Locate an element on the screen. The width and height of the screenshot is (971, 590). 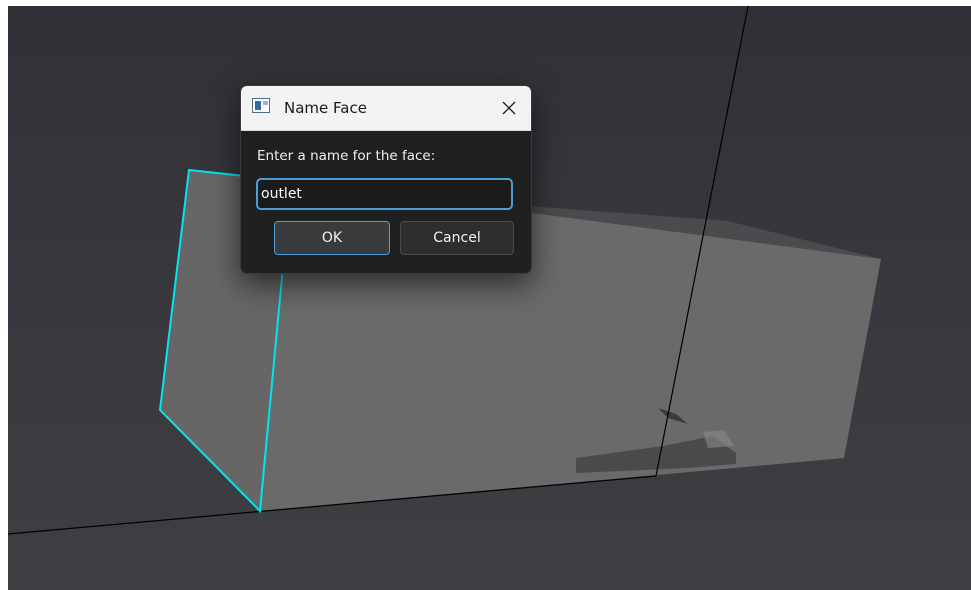
close-button is located at coordinates (509, 108).